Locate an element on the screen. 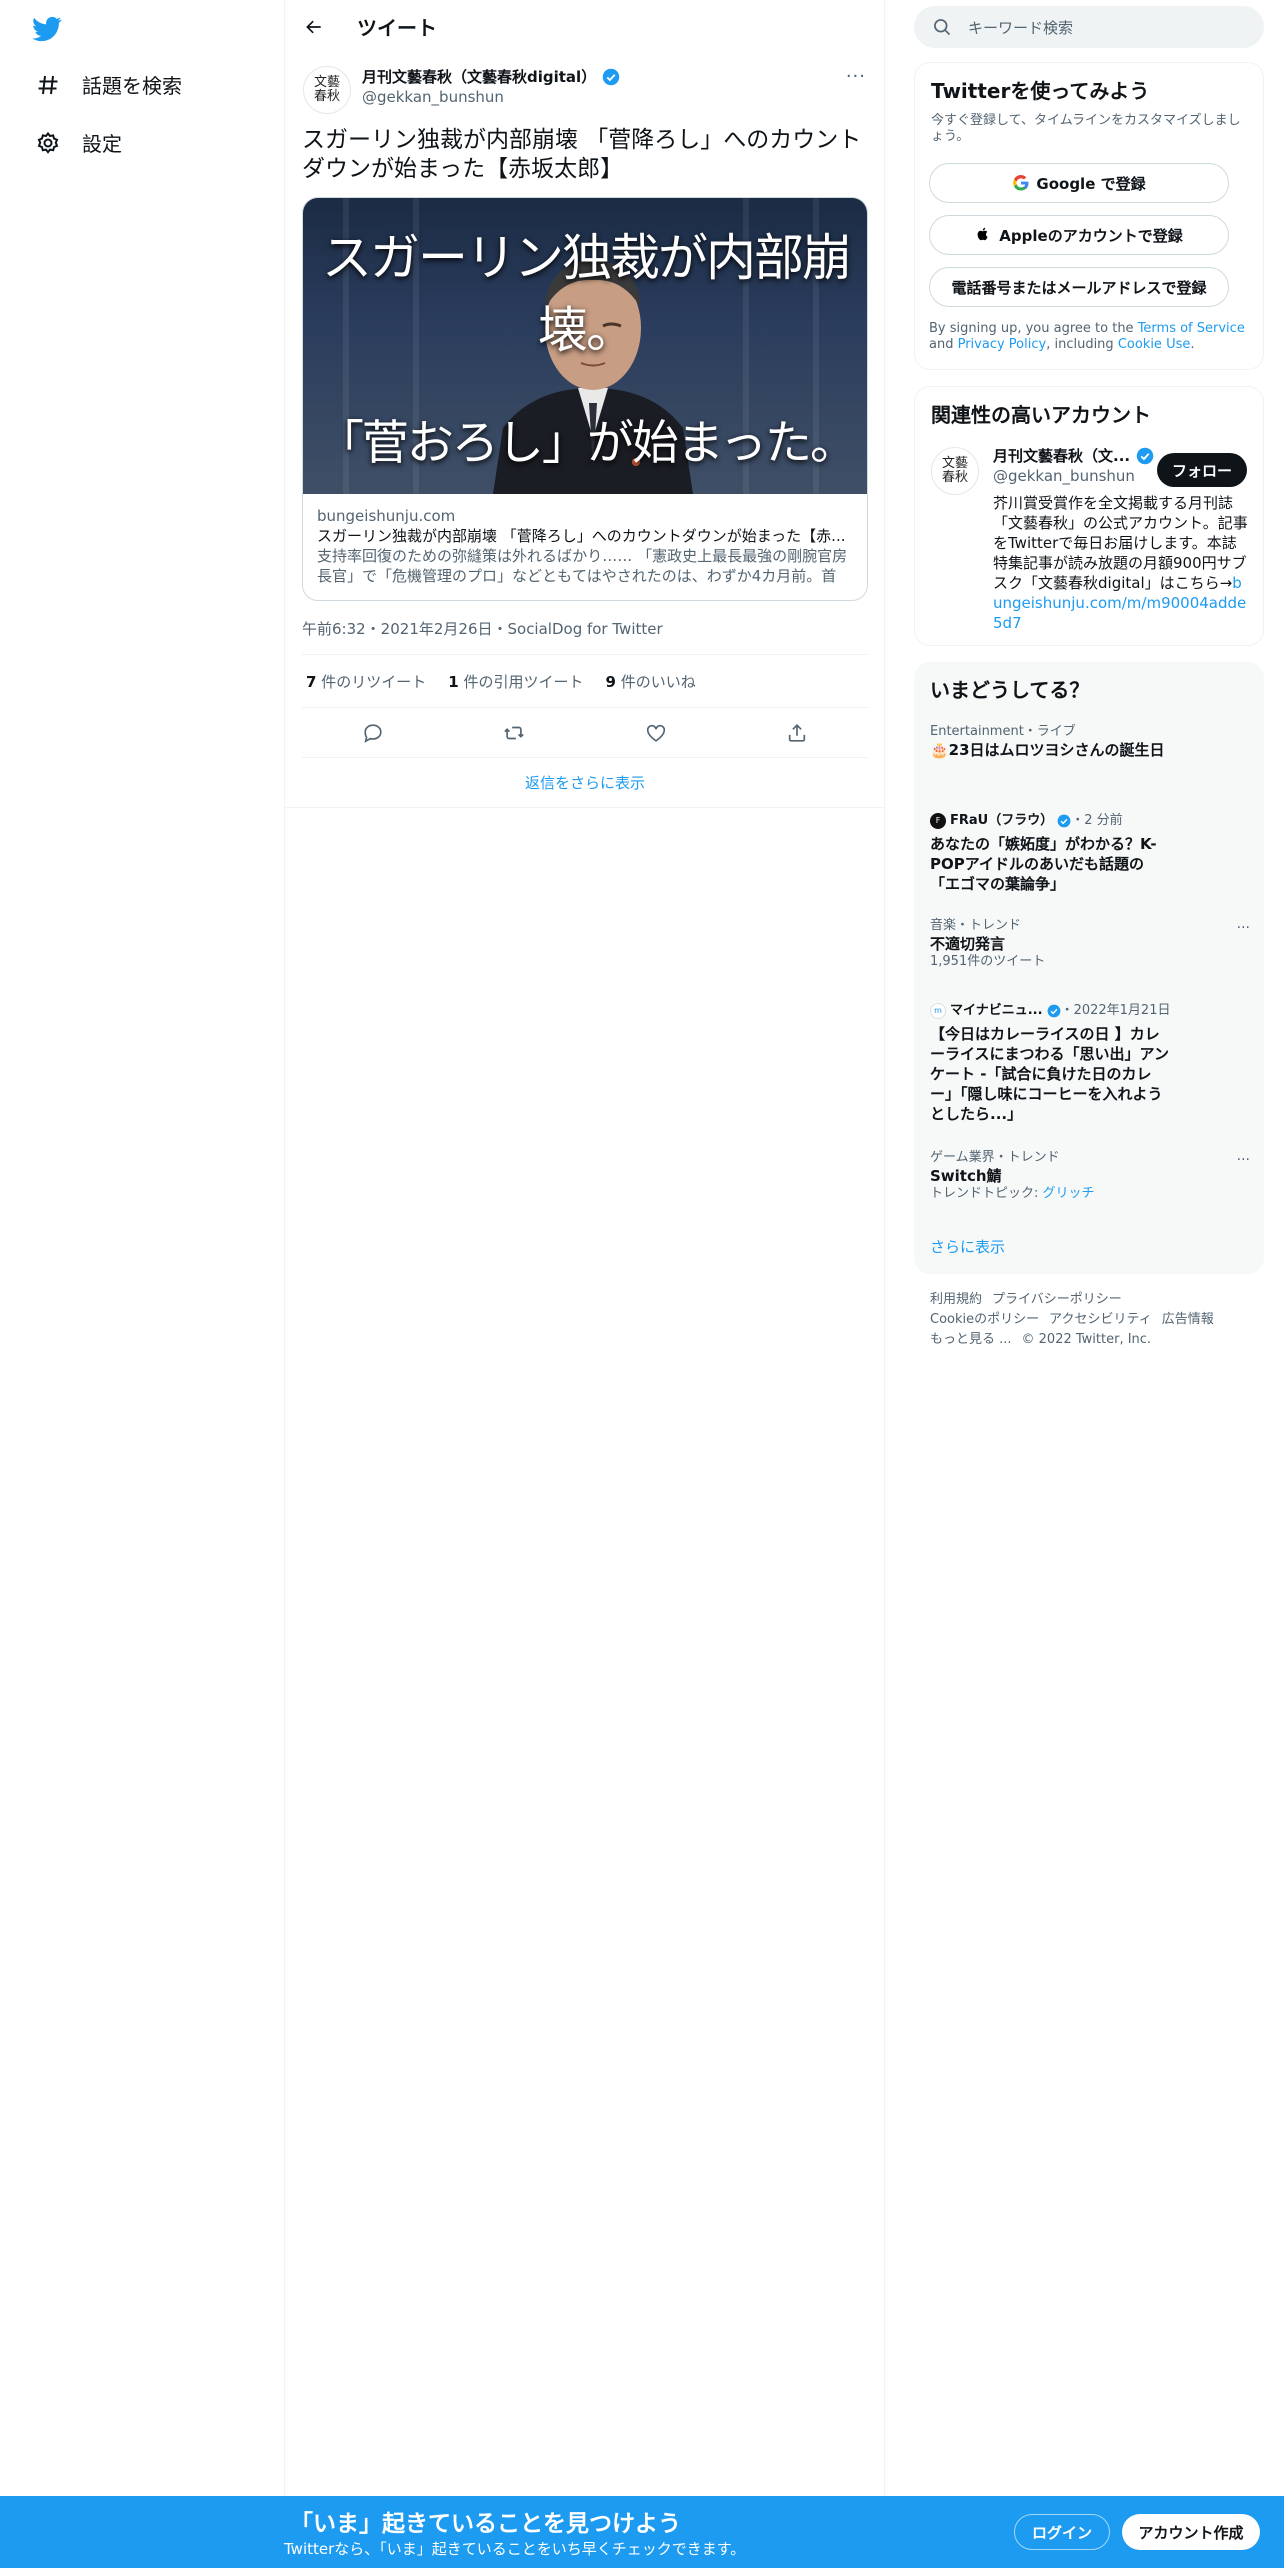 The image size is (1284, 2568). google-signup-label: Google で登録 is located at coordinates (1091, 183).